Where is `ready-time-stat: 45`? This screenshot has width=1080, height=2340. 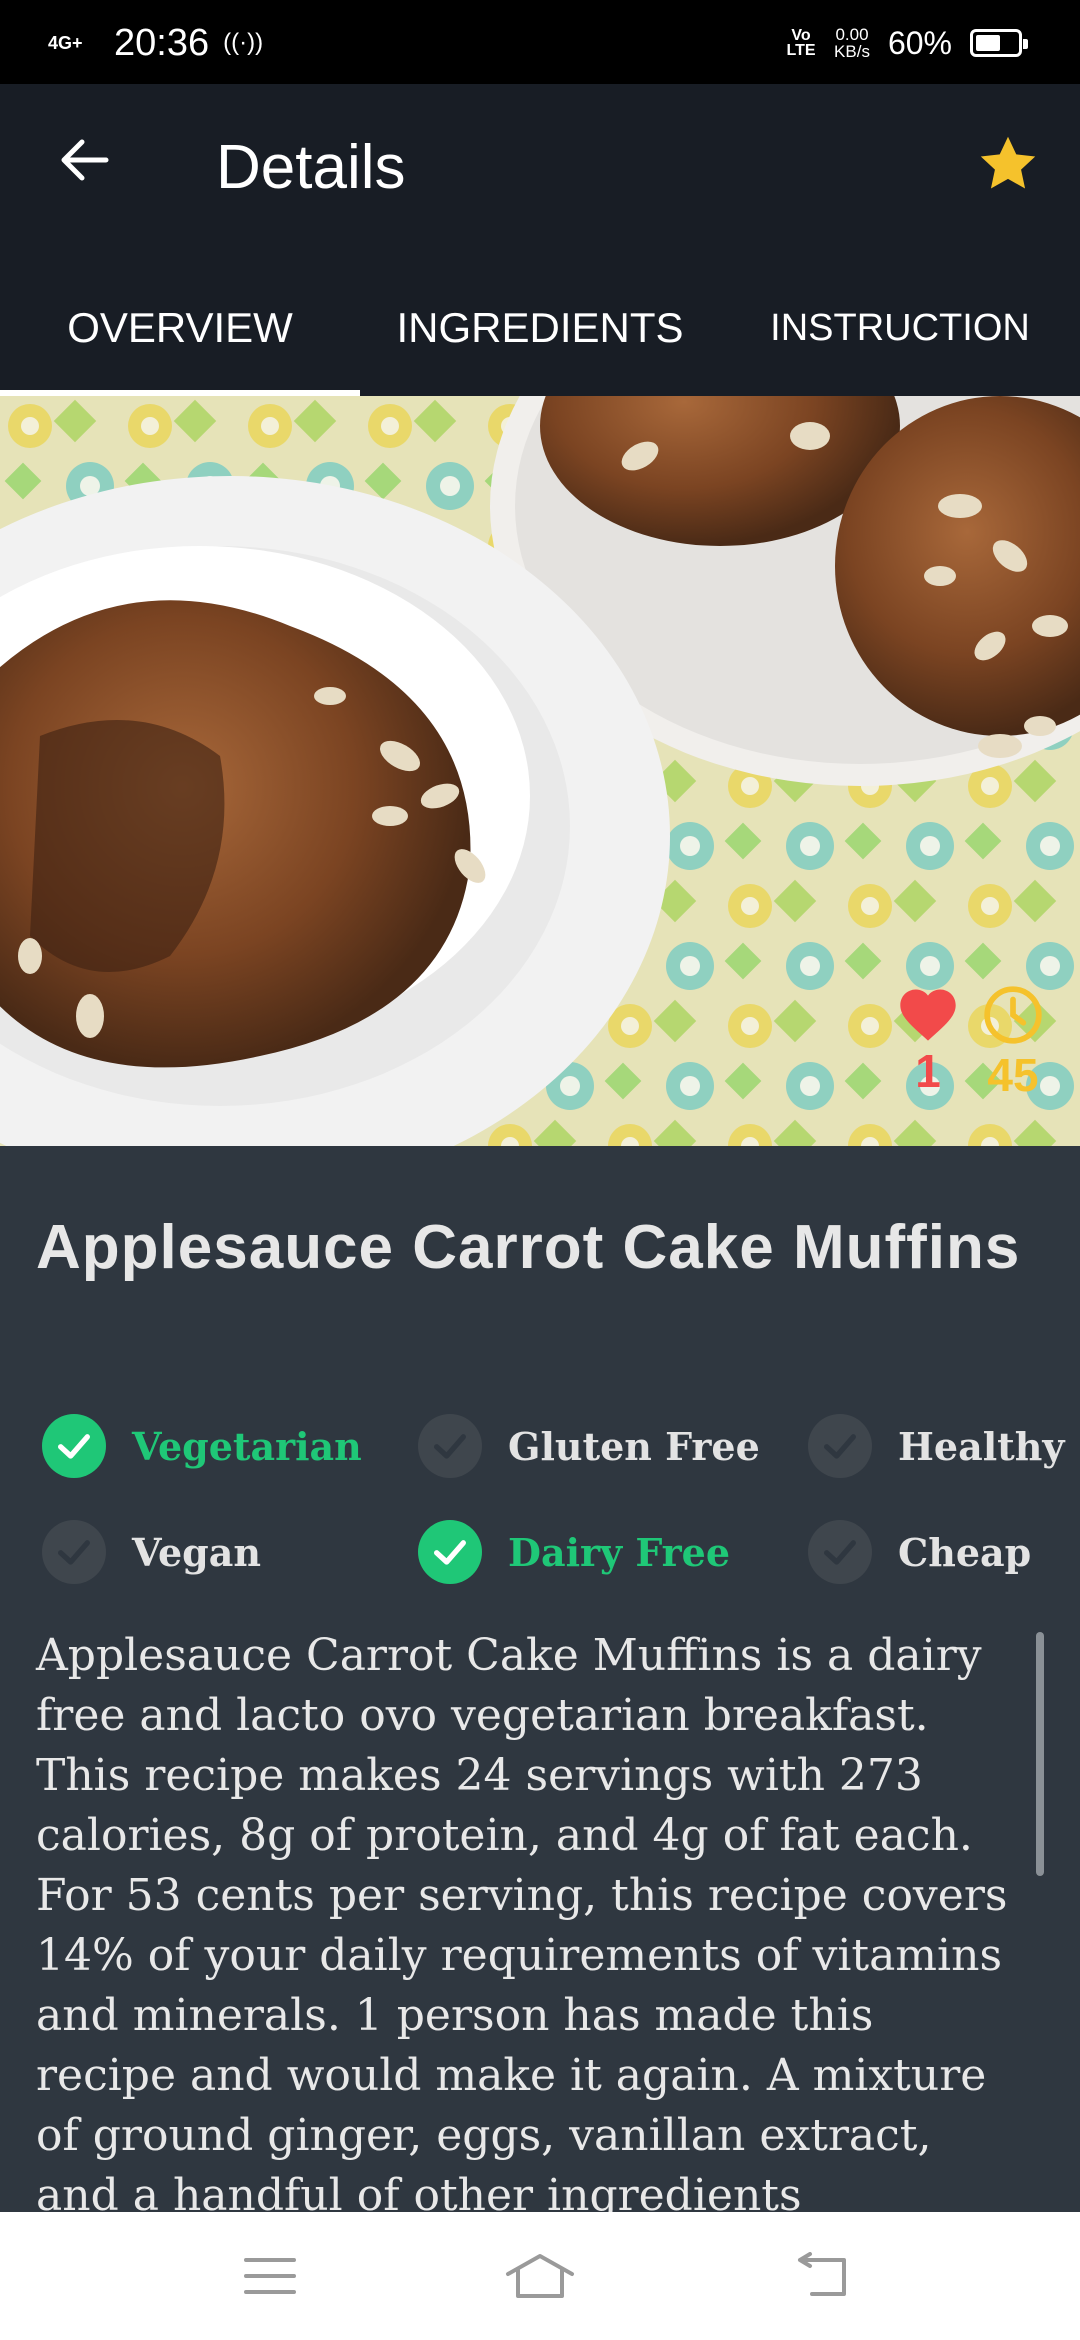 ready-time-stat: 45 is located at coordinates (1013, 1043).